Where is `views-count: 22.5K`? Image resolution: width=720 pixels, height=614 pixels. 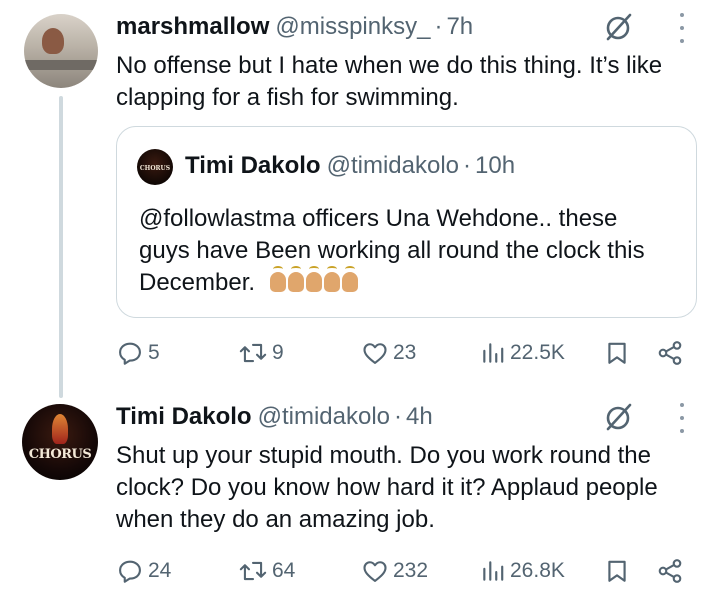
views-count: 22.5K is located at coordinates (537, 352).